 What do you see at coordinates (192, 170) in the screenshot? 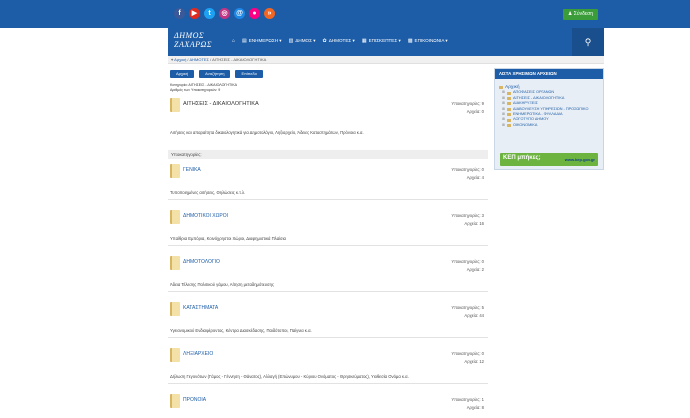
I see `subcategory-title: ΓΕΝΙΚΑ` at bounding box center [192, 170].